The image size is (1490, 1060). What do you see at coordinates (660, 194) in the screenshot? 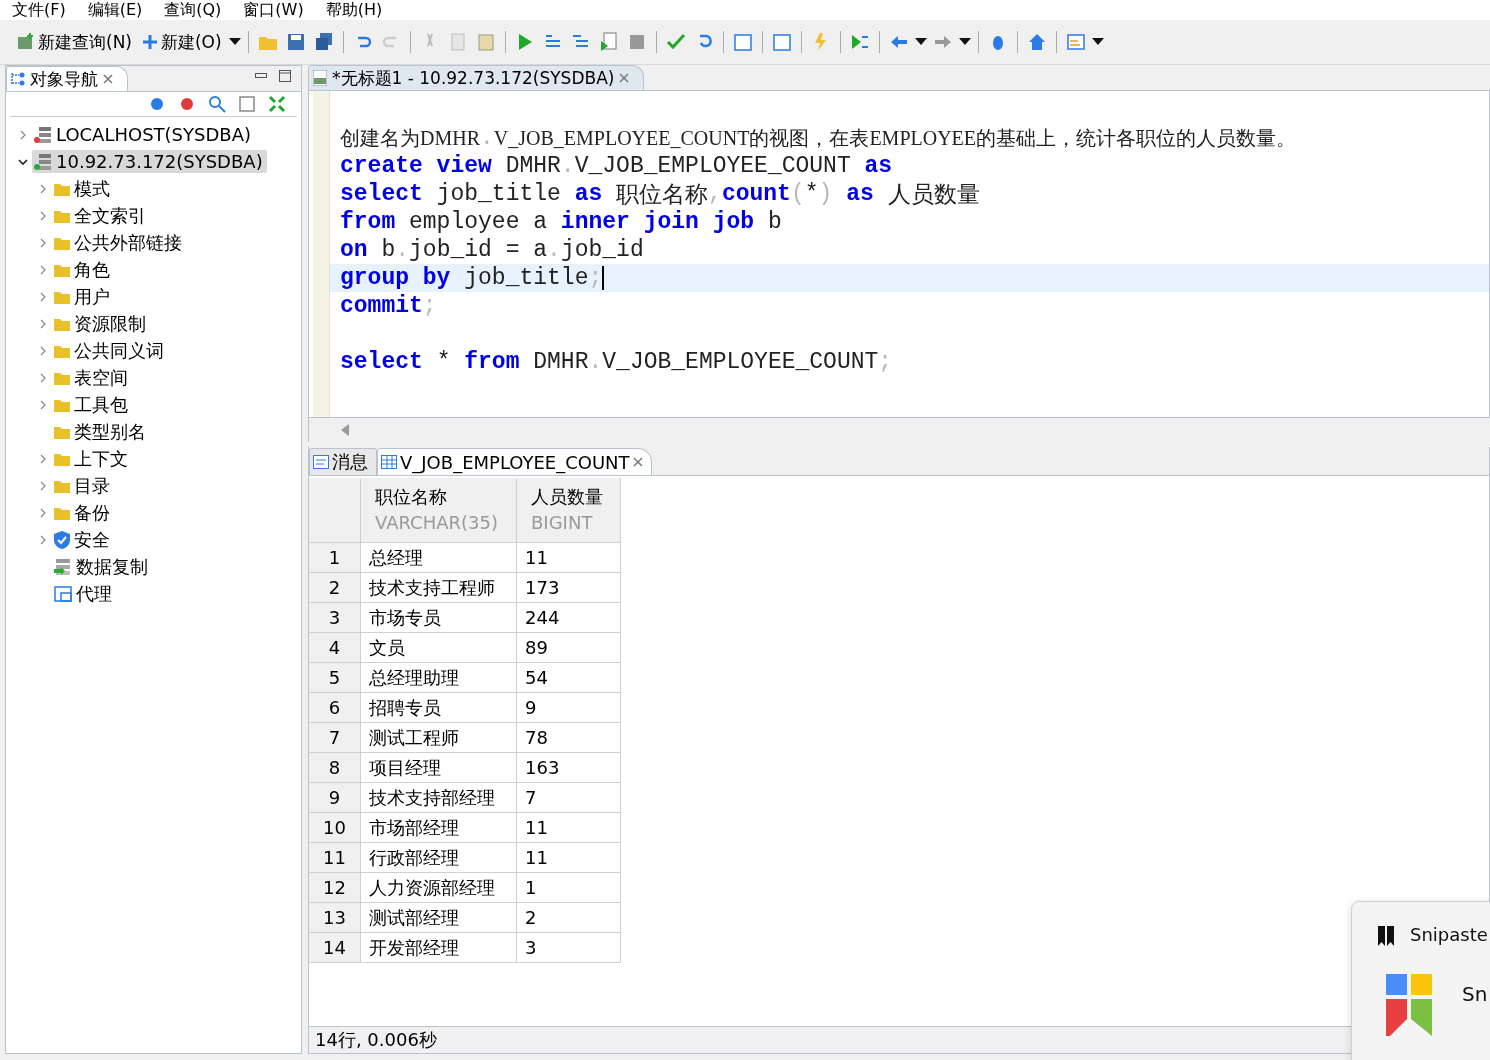
I see `code-line: select job_title as 职位名称,count(*) as 人员数量` at bounding box center [660, 194].